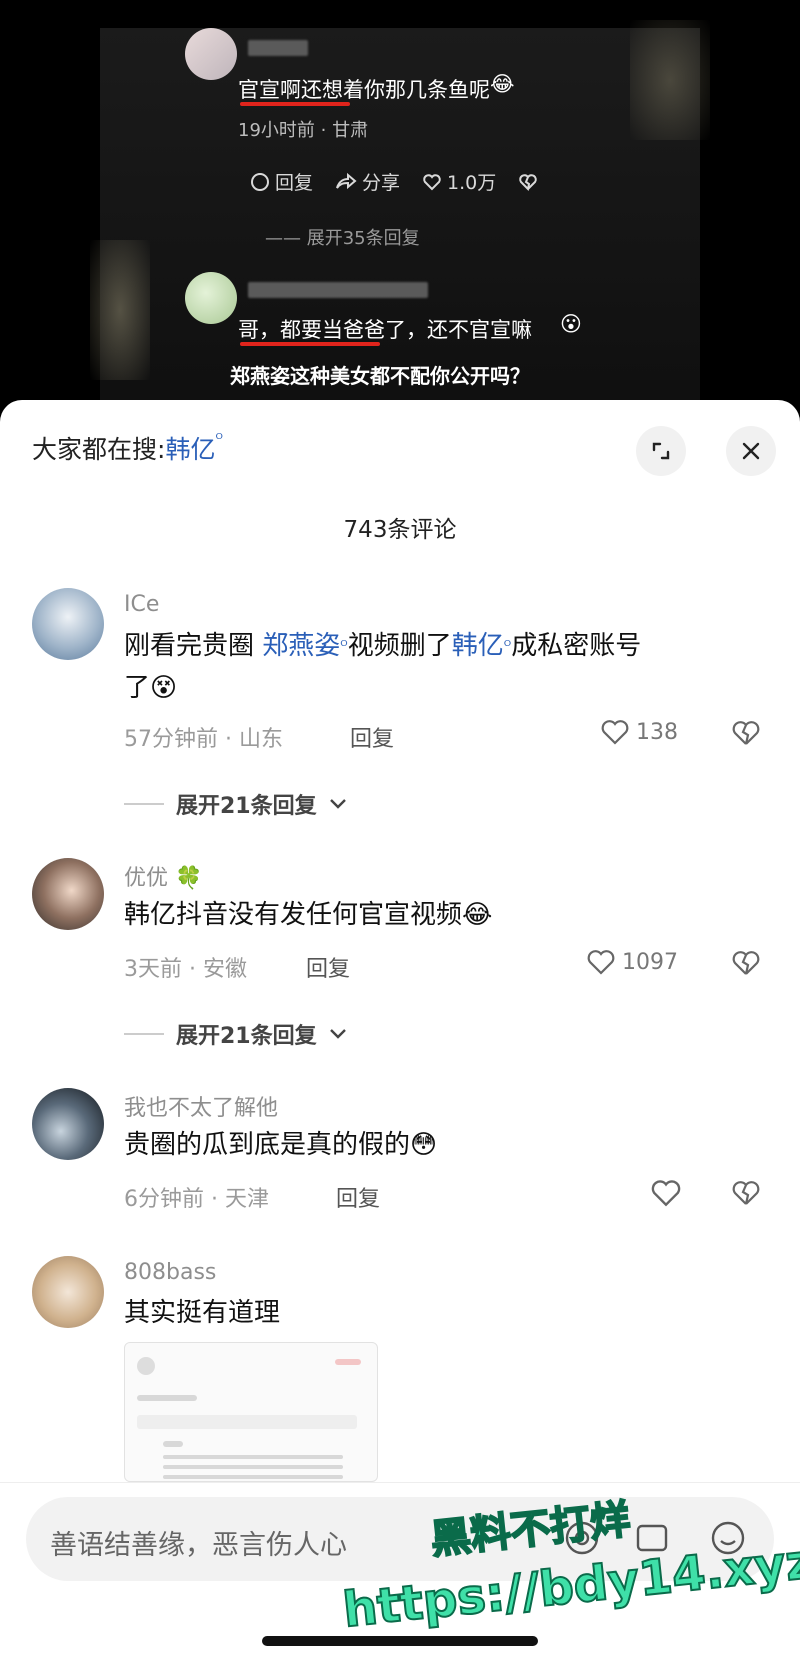  I want to click on home-indicator, so click(400, 1641).